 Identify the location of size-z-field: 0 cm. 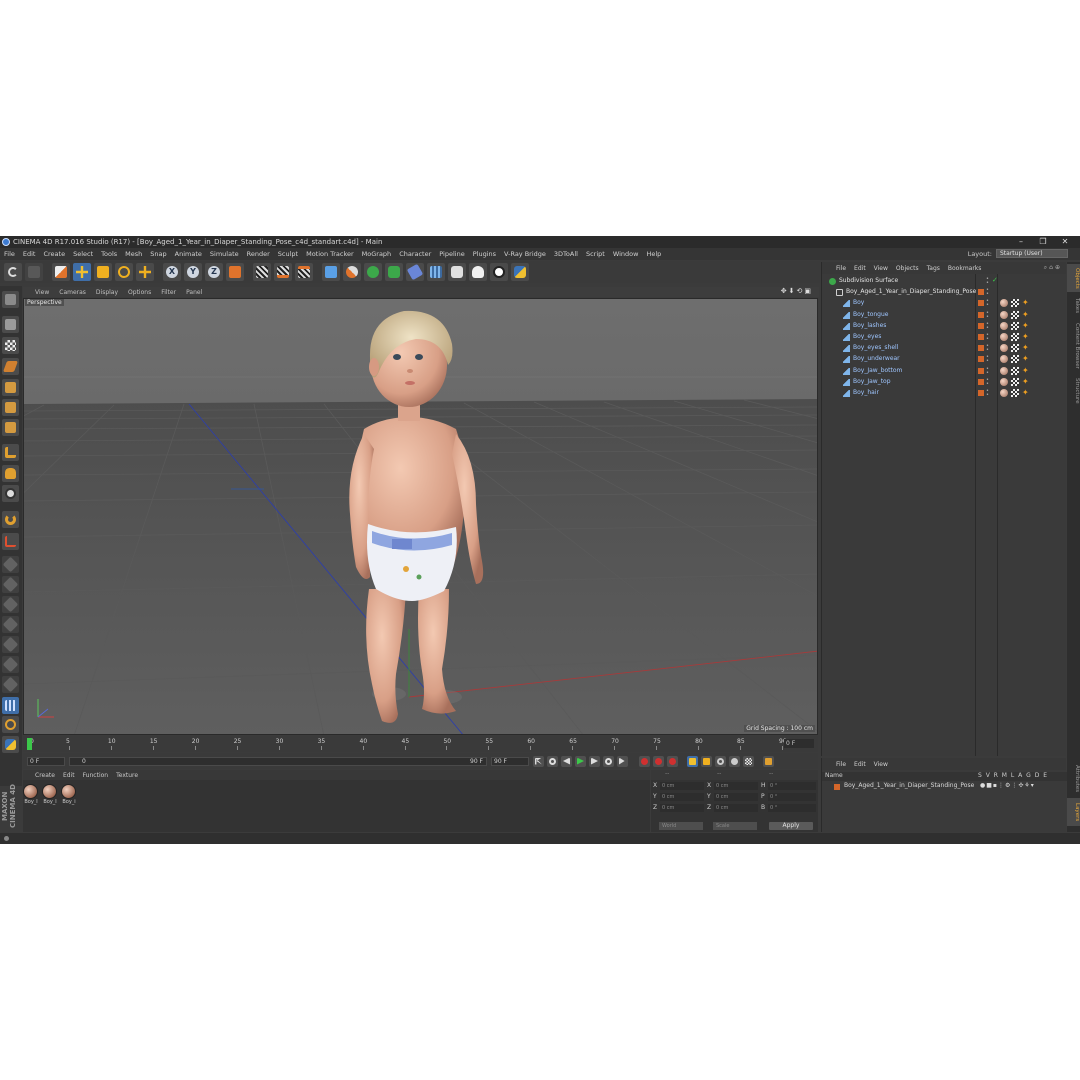
(736, 808).